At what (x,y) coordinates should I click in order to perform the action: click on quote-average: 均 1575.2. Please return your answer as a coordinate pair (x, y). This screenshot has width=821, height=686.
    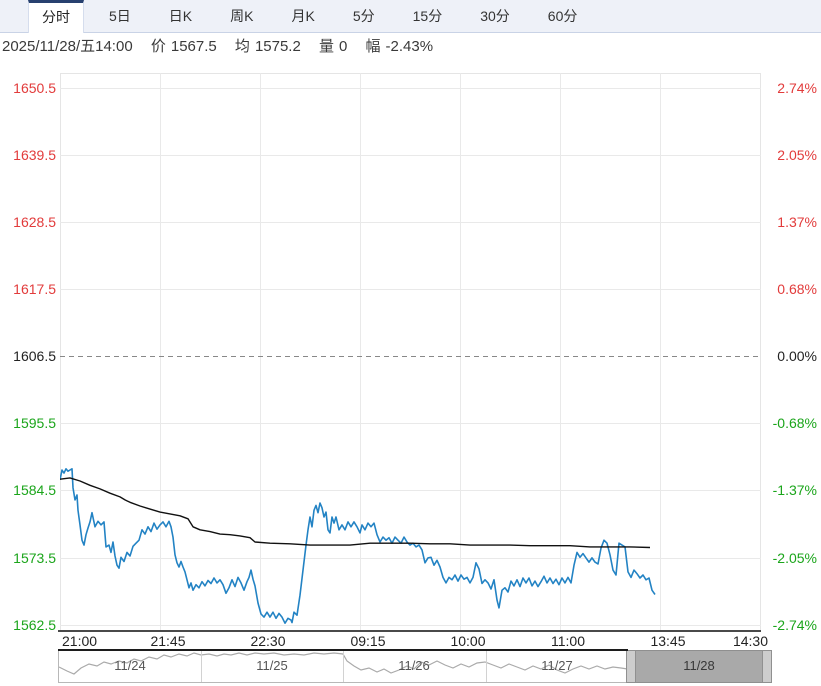
    Looking at the image, I should click on (267, 46).